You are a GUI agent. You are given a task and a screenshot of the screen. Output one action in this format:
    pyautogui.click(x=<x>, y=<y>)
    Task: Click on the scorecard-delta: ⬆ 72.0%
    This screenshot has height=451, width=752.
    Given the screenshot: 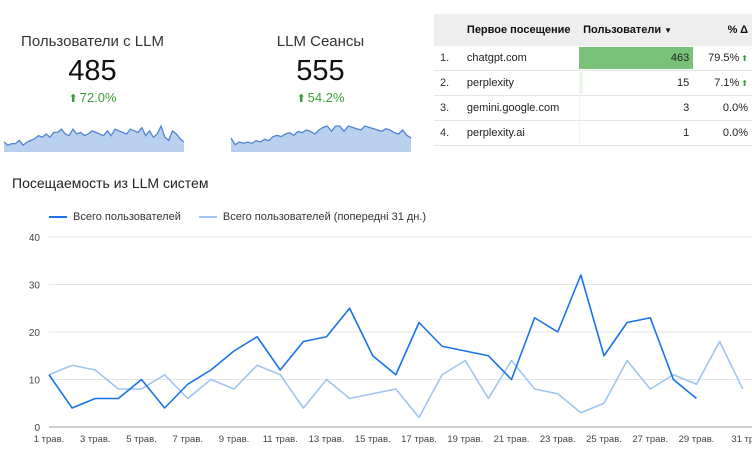 What is the action you would take?
    pyautogui.click(x=92, y=97)
    